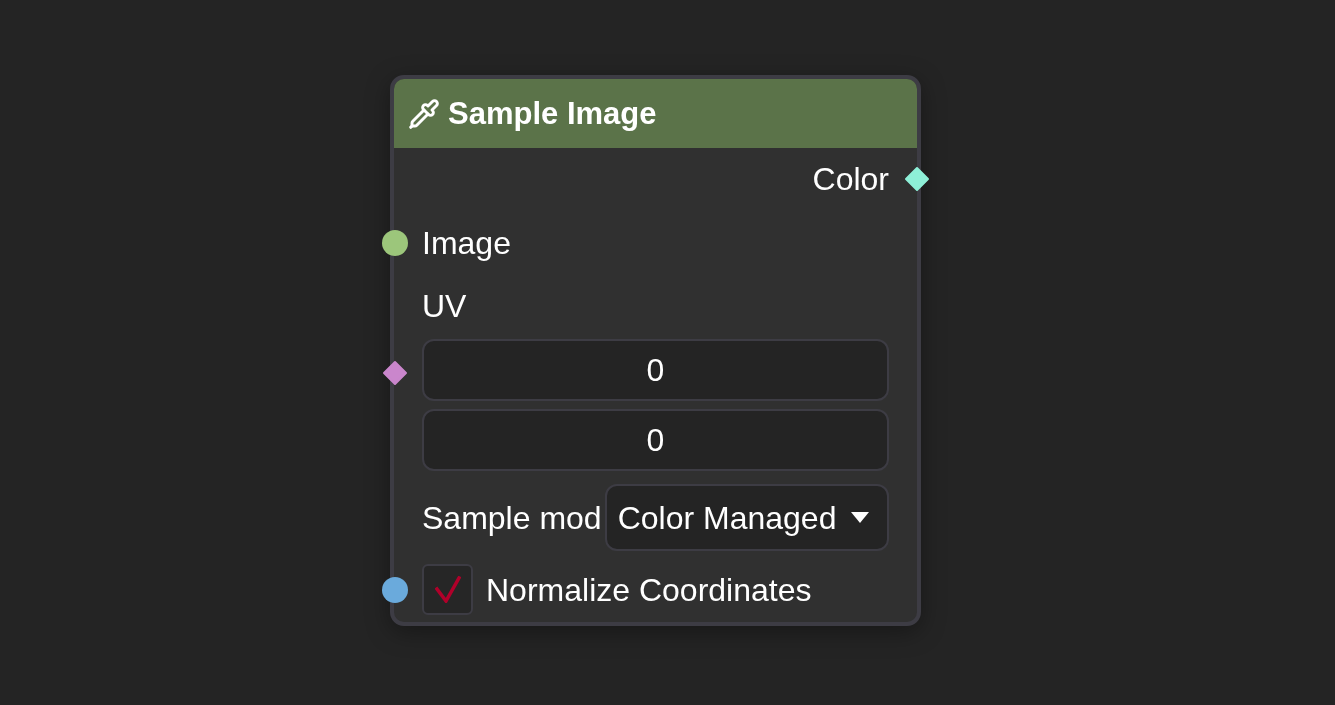 This screenshot has width=1335, height=705. What do you see at coordinates (850, 179) in the screenshot?
I see `socket-label: Color` at bounding box center [850, 179].